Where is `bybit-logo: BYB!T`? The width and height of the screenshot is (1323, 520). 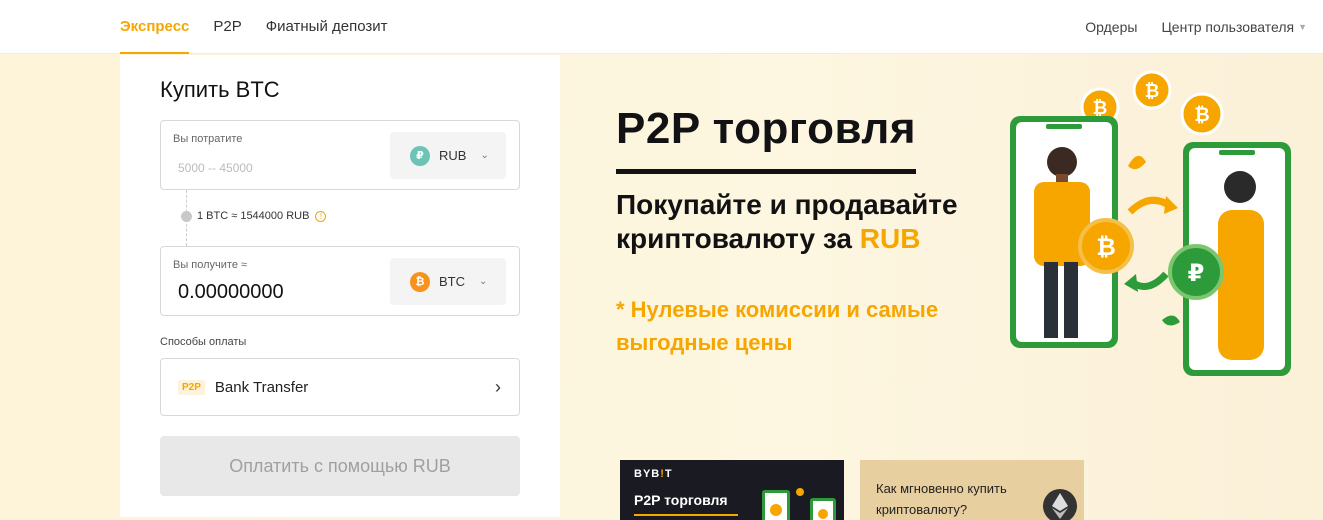
bybit-logo: BYB!T is located at coordinates (653, 474).